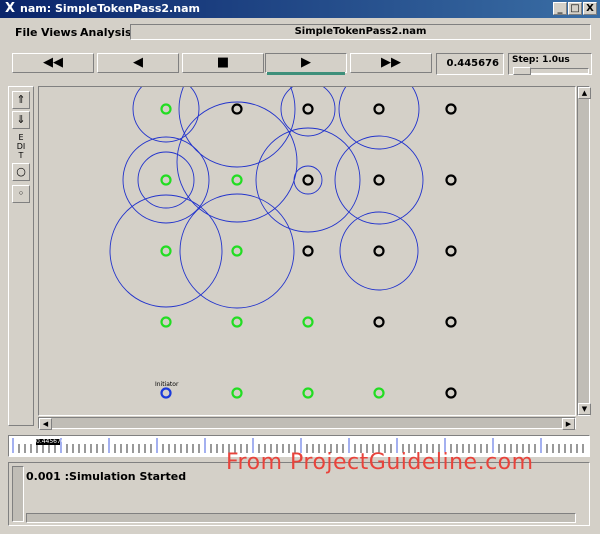 This screenshot has height=534, width=600. I want to click on node-n19, so click(451, 322).